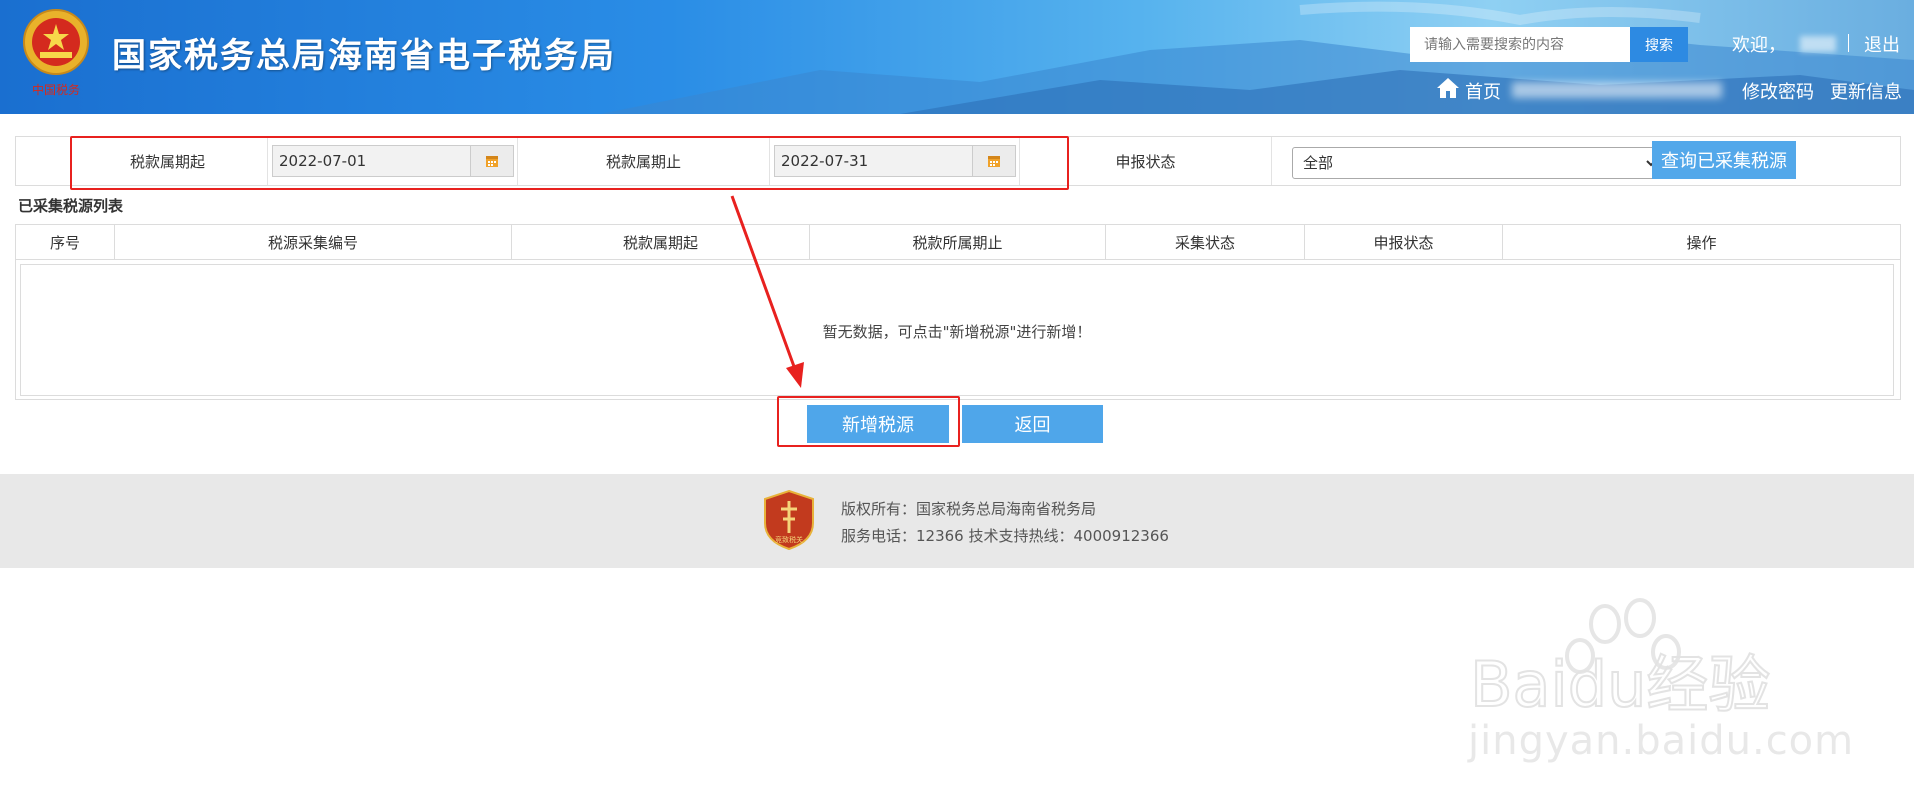 This screenshot has height=808, width=1914. I want to click on svg-text: 竞致税关, so click(789, 539).